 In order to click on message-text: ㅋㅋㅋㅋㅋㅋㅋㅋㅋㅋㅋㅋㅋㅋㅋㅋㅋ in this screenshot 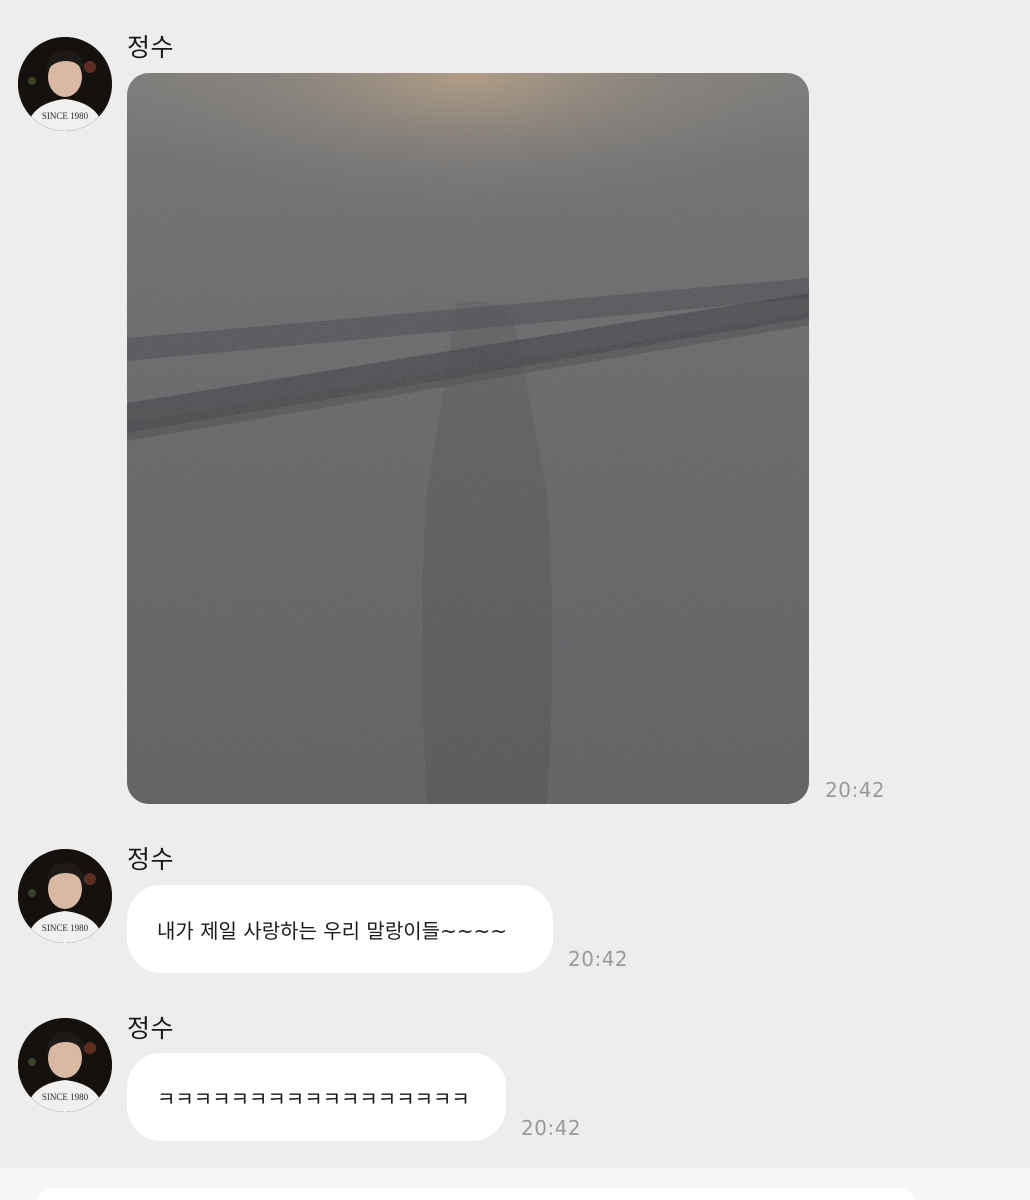, I will do `click(313, 1098)`.